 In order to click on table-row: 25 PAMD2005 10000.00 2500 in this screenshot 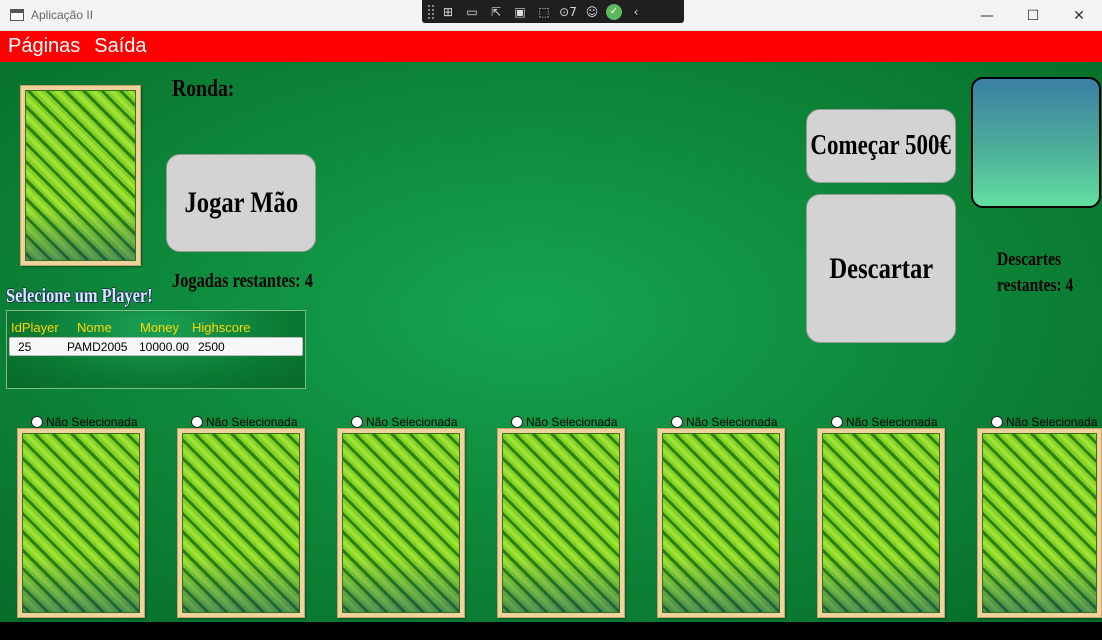, I will do `click(156, 346)`.